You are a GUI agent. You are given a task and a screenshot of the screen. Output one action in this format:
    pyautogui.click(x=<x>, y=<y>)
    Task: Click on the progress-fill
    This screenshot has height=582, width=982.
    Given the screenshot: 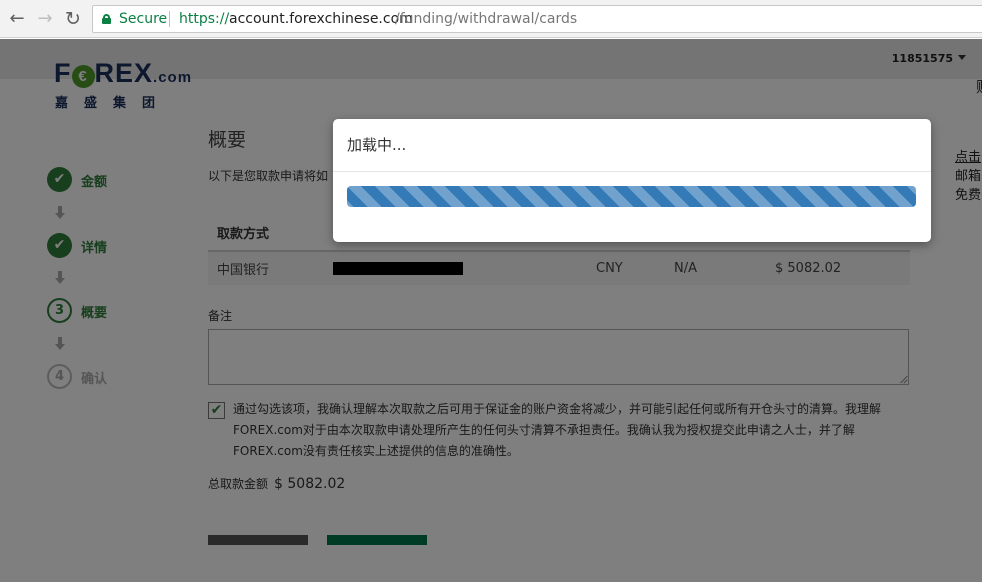 What is the action you would take?
    pyautogui.click(x=631, y=196)
    